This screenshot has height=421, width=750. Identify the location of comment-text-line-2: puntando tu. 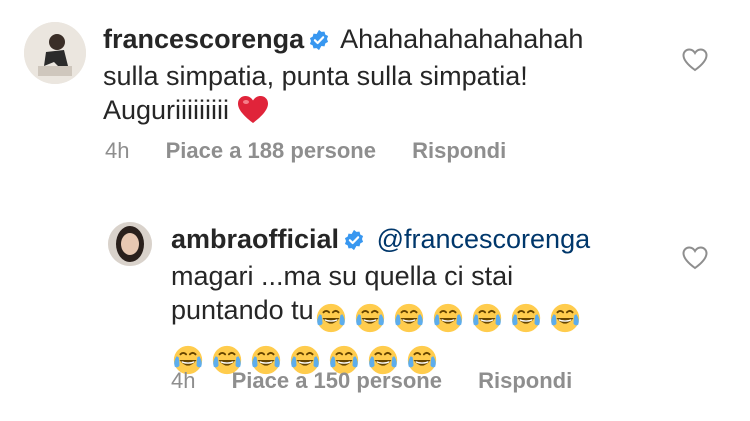
(242, 310).